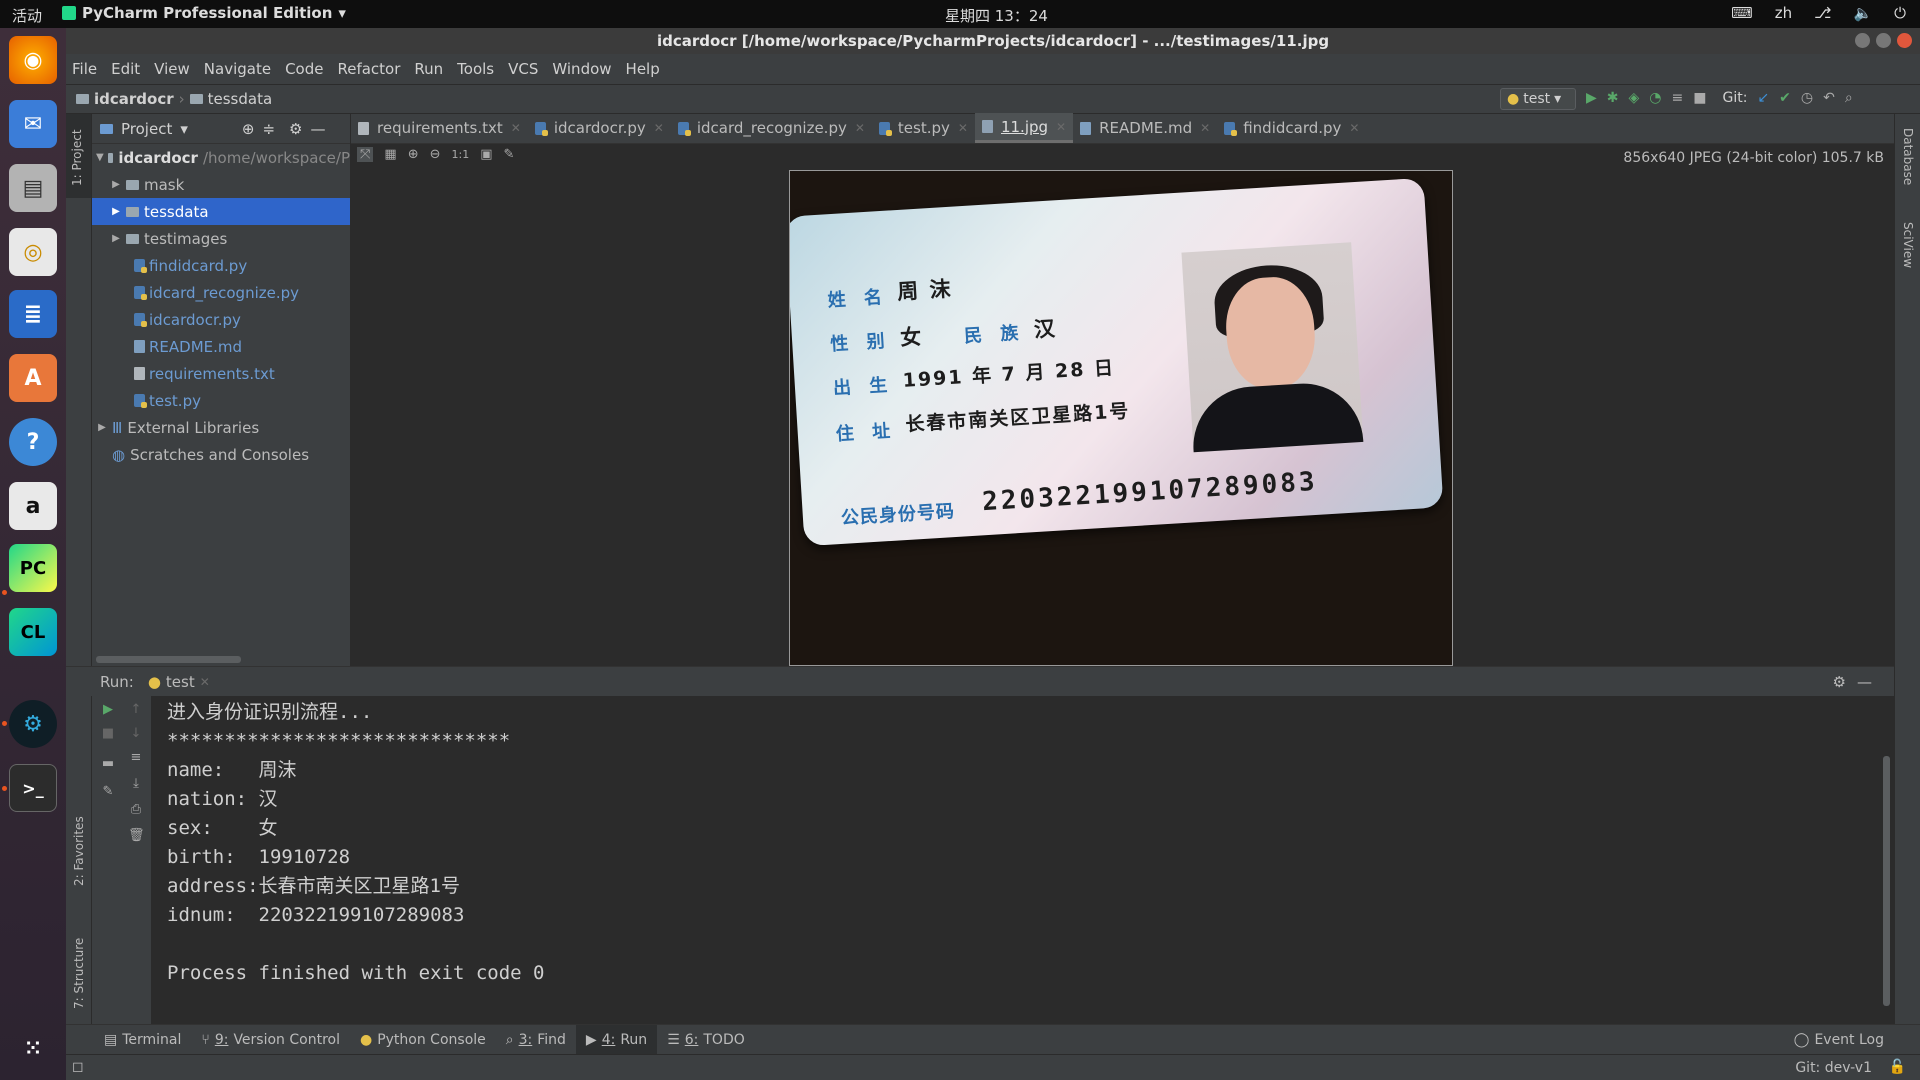 This screenshot has height=1080, width=1920. What do you see at coordinates (1634, 98) in the screenshot?
I see `coverage-icon: ◈` at bounding box center [1634, 98].